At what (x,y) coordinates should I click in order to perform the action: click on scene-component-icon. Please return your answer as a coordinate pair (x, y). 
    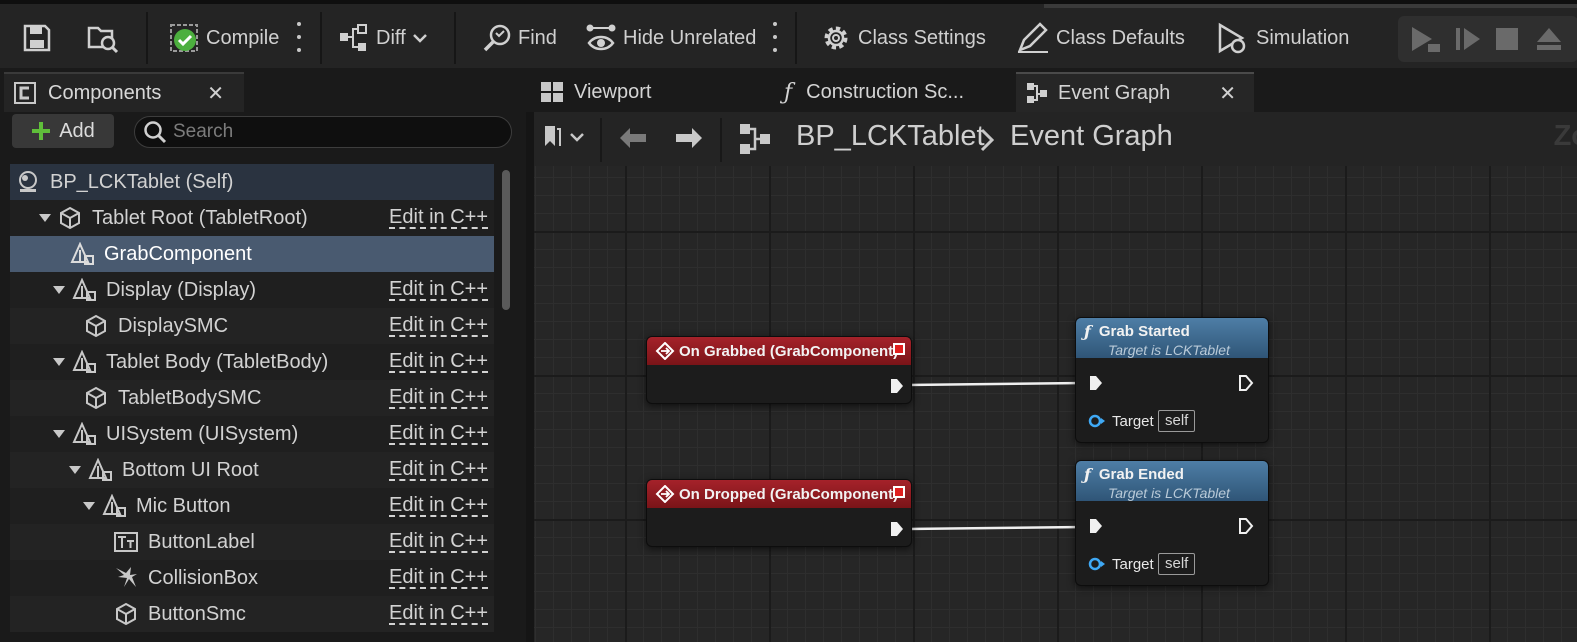
    Looking at the image, I should click on (82, 254).